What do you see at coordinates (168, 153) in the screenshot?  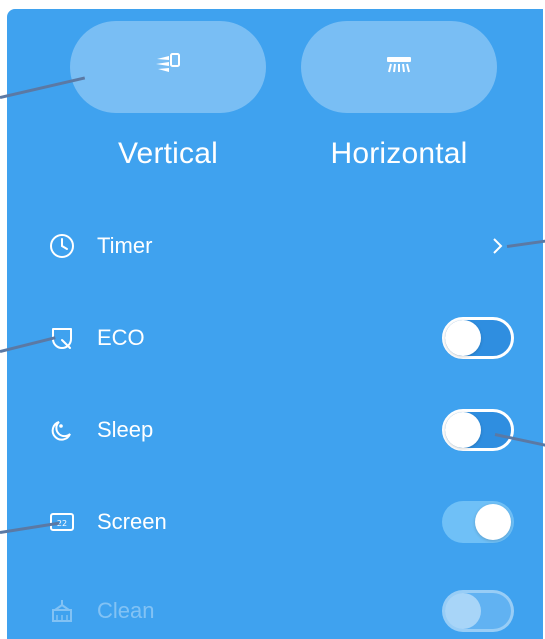 I see `vertical-label: Vertical` at bounding box center [168, 153].